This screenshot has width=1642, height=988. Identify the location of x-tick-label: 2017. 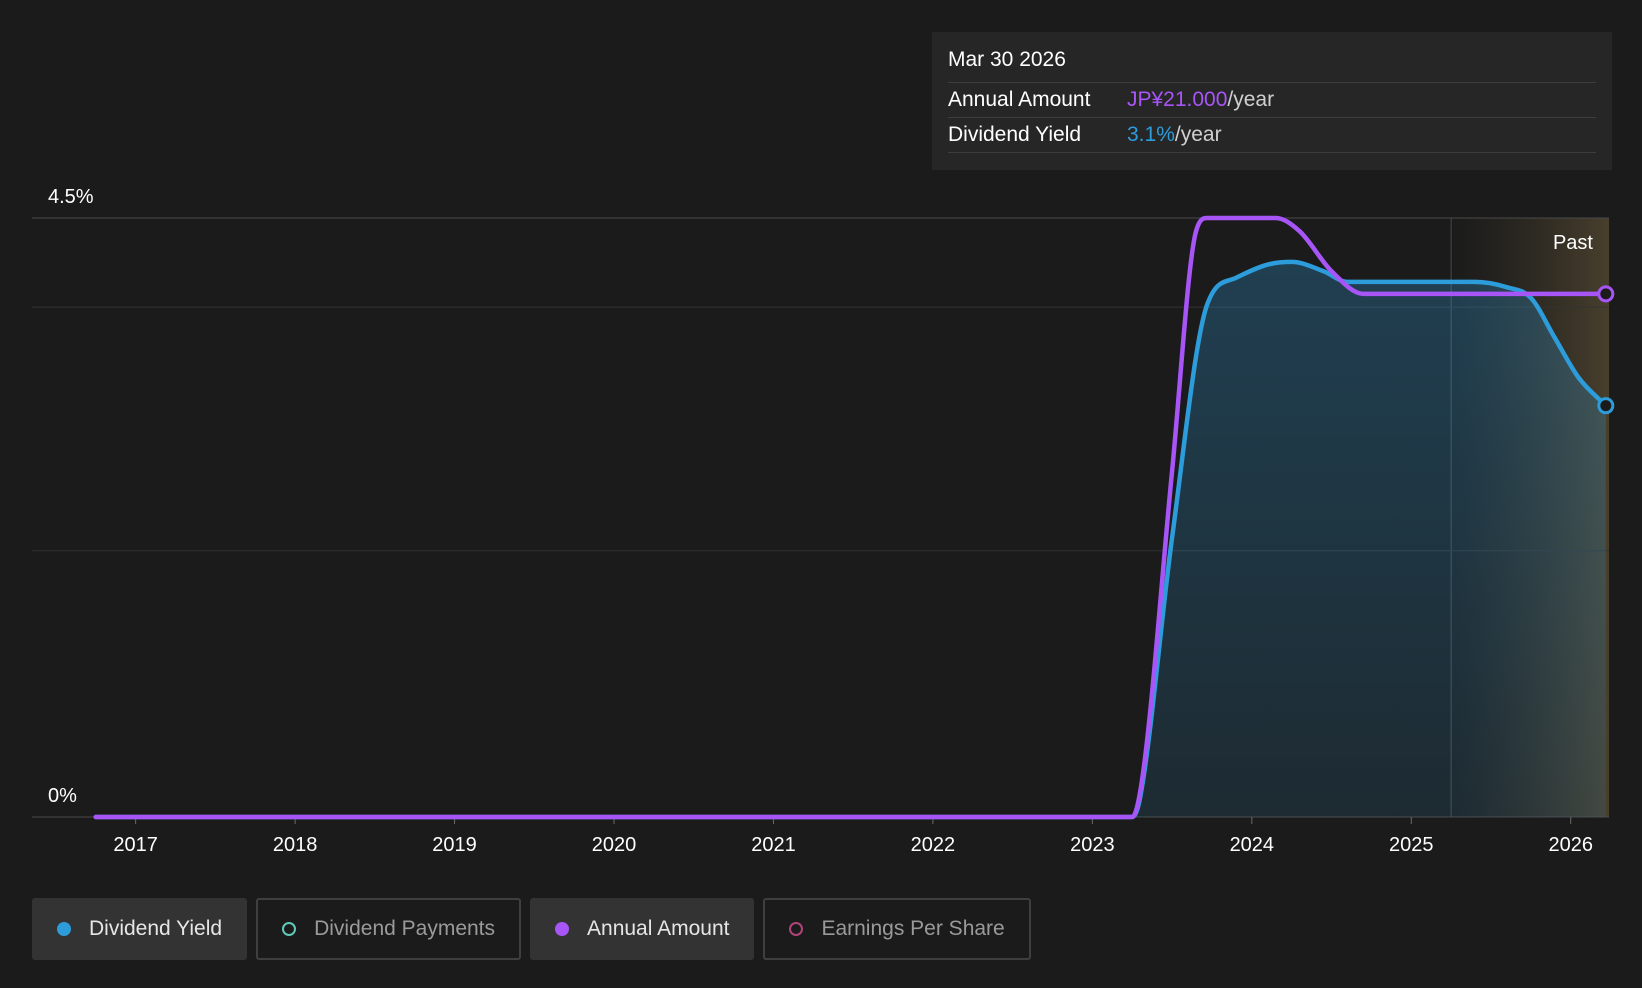
(135, 845).